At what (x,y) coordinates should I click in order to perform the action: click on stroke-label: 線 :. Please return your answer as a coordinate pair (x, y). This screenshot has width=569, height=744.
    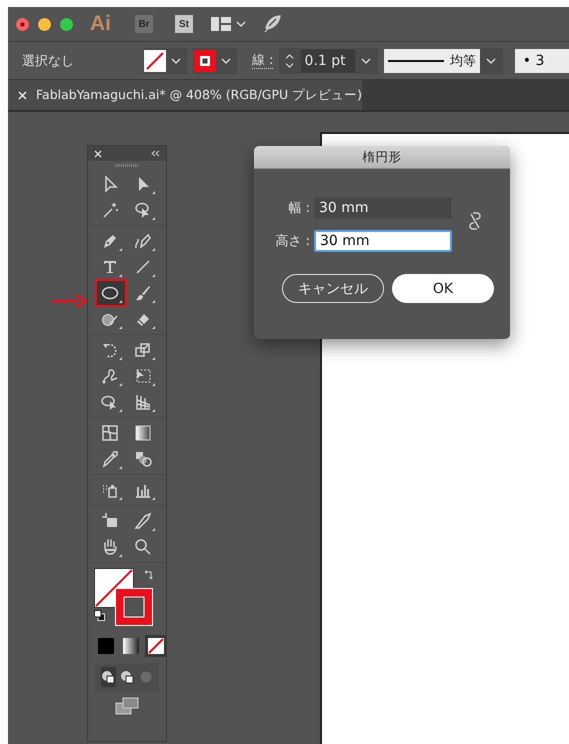
    Looking at the image, I should click on (263, 60).